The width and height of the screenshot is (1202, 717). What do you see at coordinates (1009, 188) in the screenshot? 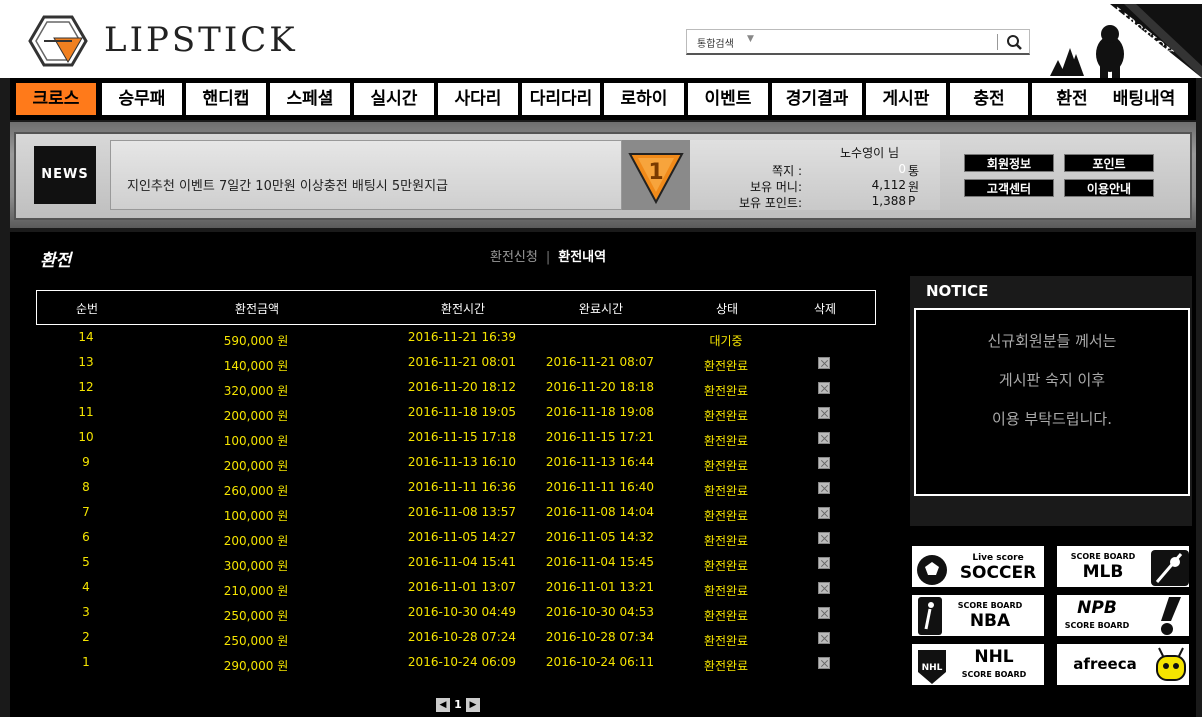
I see `customer-center-button: 고객센터` at bounding box center [1009, 188].